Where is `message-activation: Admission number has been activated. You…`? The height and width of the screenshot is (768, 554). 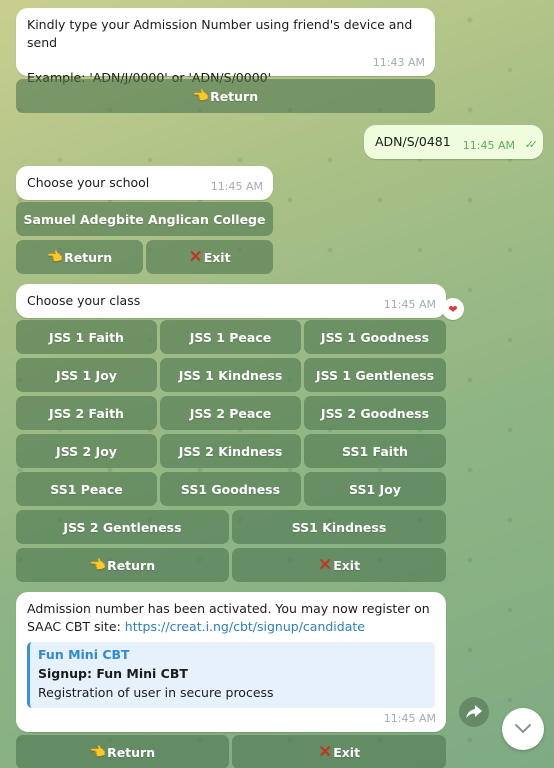 message-activation: Admission number has been activated. You… is located at coordinates (231, 662).